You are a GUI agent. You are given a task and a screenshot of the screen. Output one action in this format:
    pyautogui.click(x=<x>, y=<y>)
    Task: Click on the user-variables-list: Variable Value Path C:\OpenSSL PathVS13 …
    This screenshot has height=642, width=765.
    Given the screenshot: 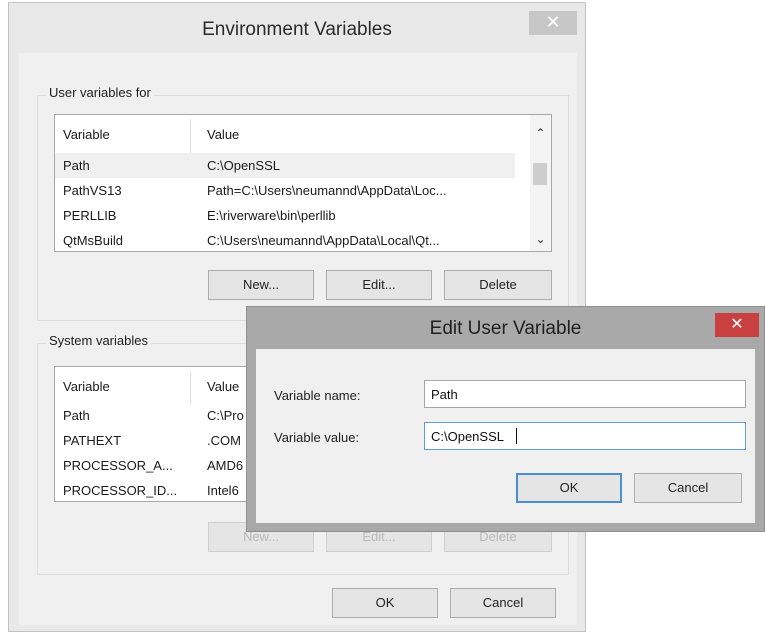 What is the action you would take?
    pyautogui.click(x=303, y=183)
    